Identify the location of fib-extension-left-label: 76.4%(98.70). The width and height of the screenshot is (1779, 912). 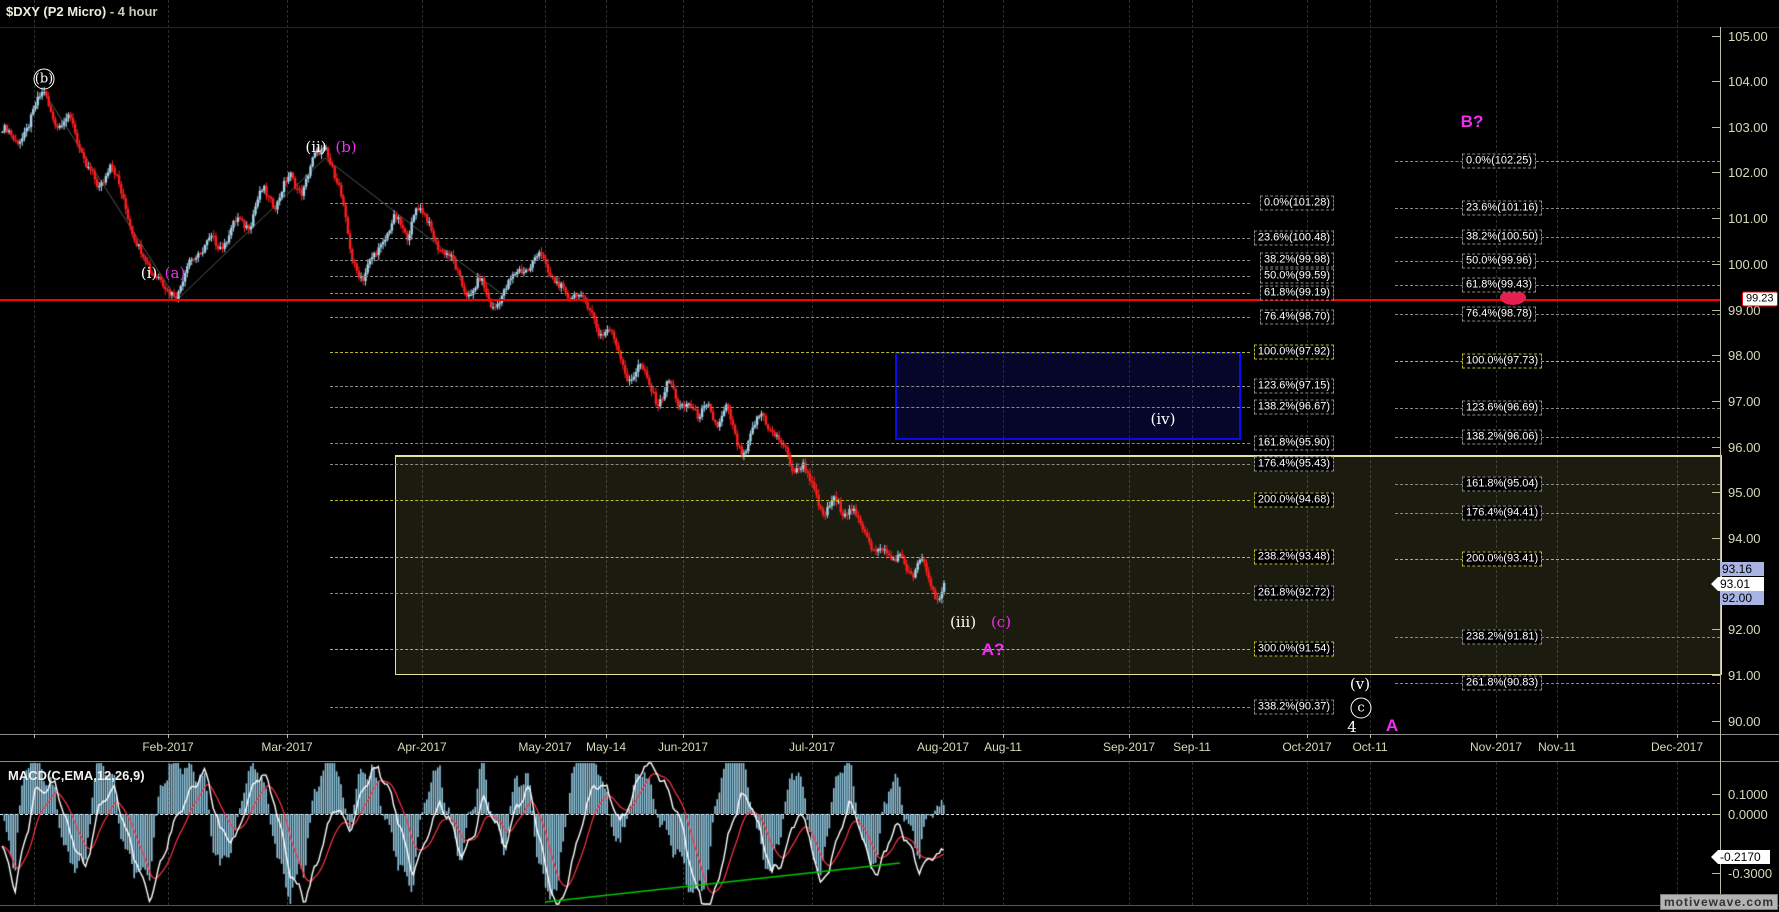
(1296, 317).